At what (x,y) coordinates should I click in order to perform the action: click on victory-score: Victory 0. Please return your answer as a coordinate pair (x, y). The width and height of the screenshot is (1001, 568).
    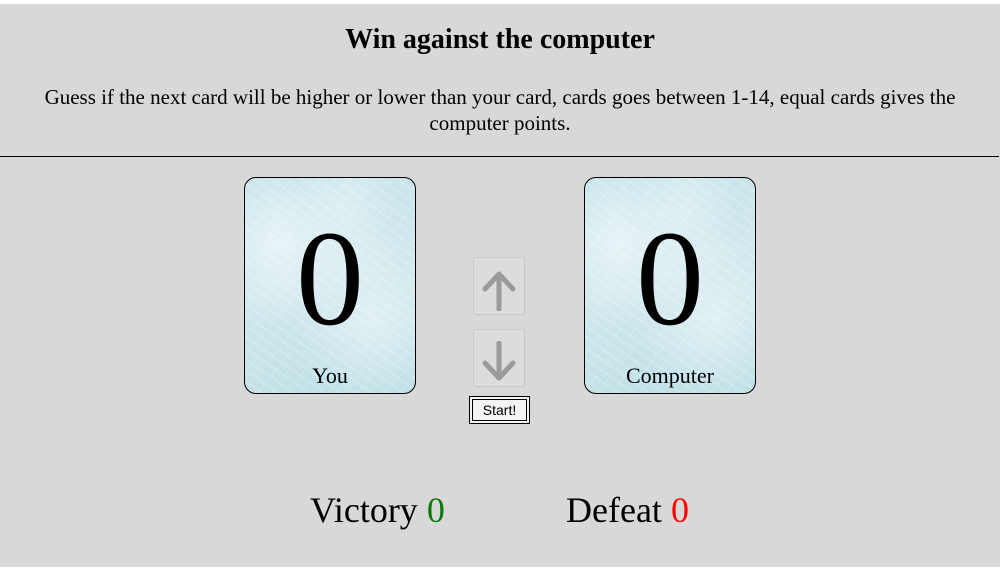
    Looking at the image, I should click on (377, 510).